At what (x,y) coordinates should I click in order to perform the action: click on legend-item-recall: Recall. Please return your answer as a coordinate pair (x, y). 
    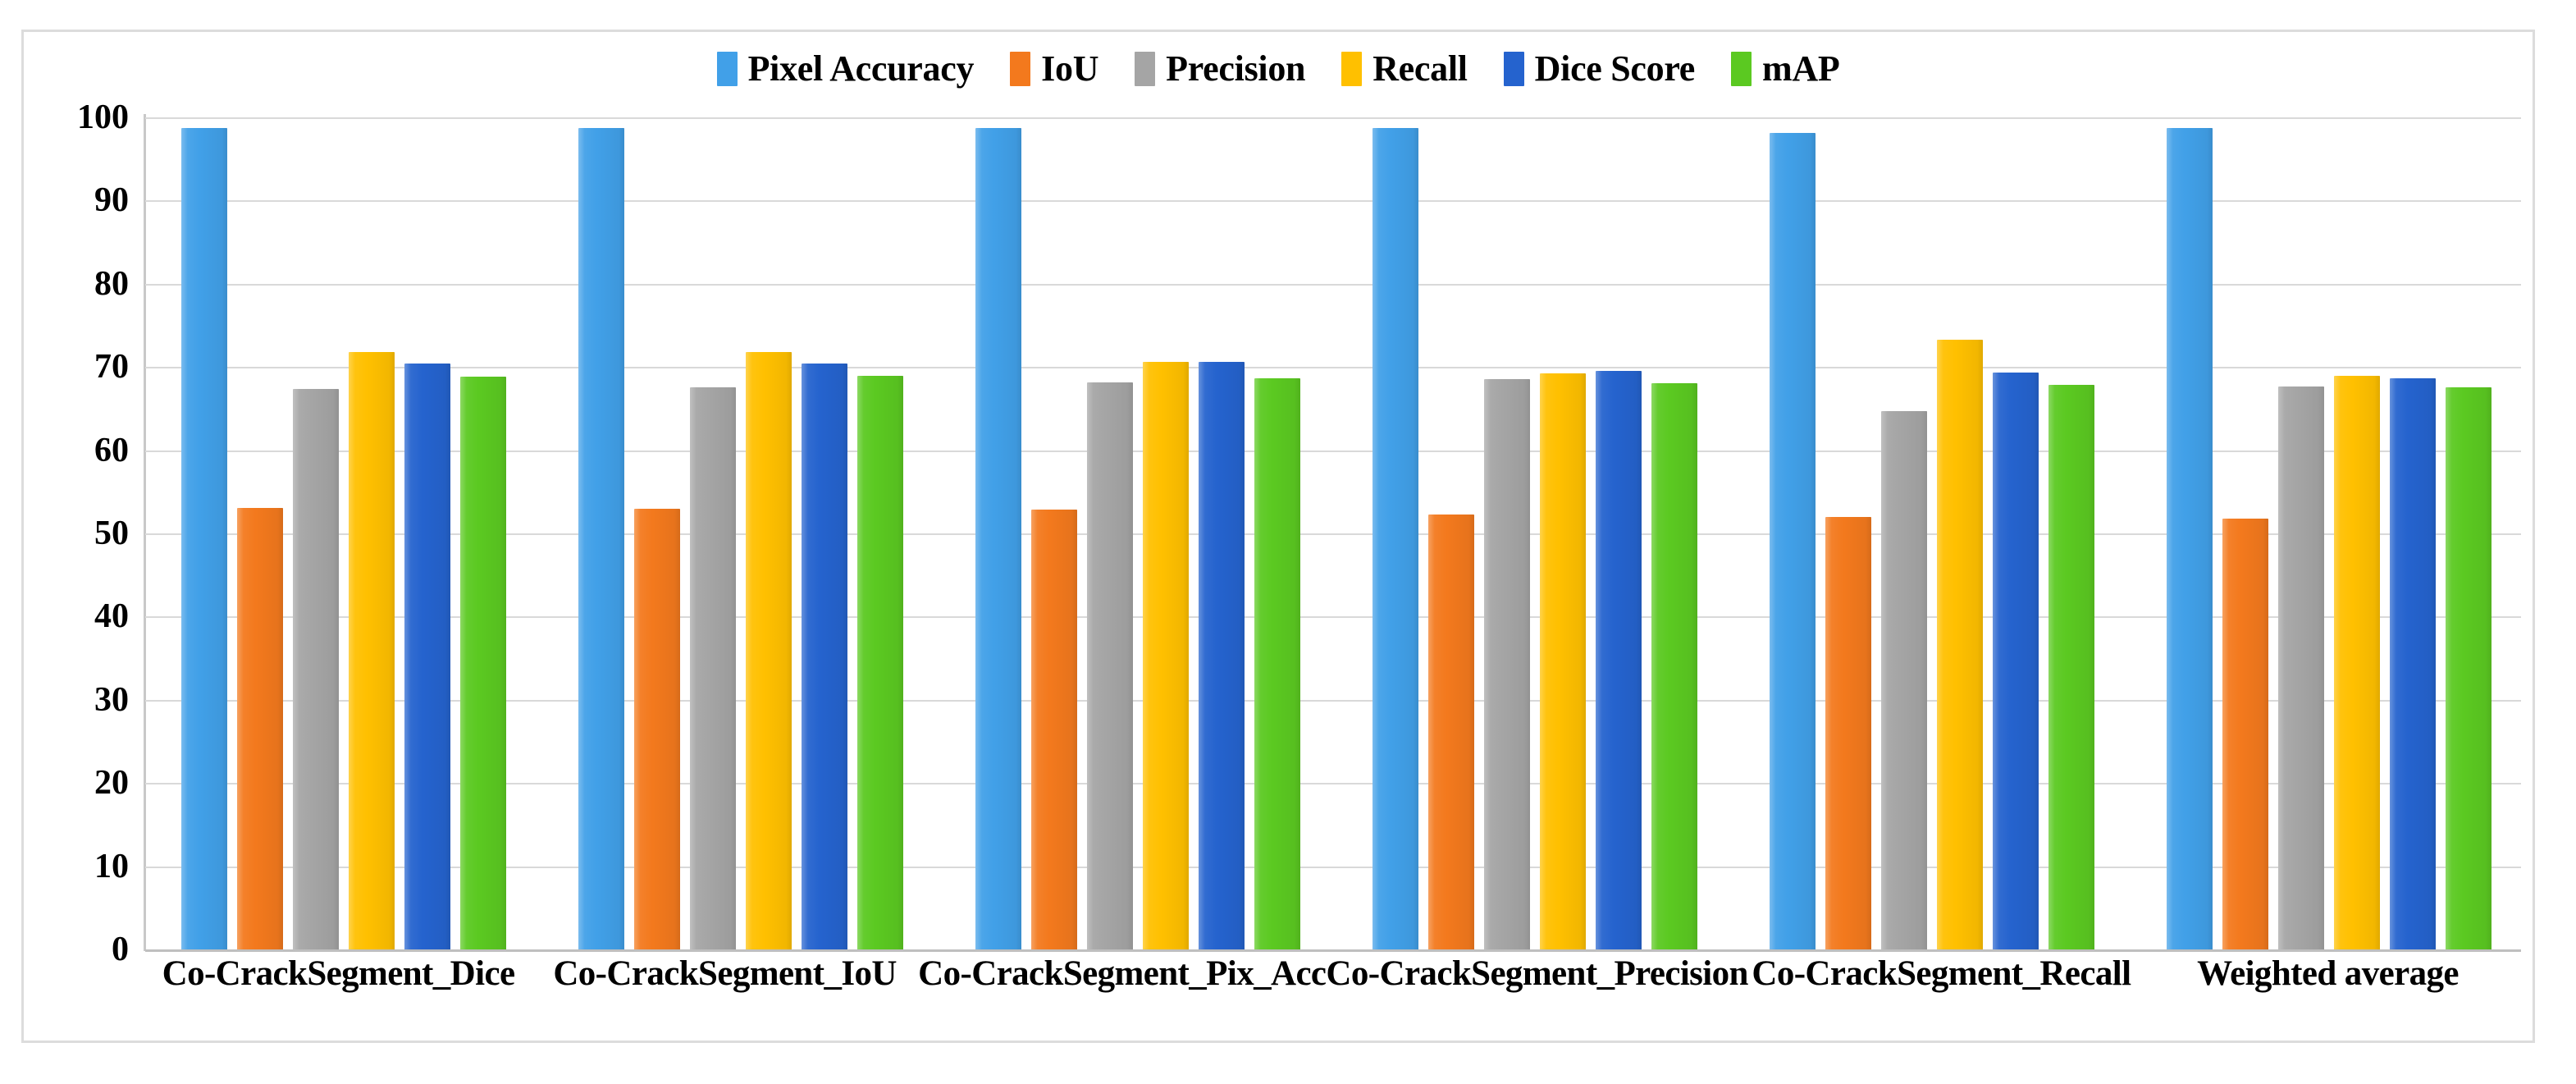
    Looking at the image, I should click on (1405, 68).